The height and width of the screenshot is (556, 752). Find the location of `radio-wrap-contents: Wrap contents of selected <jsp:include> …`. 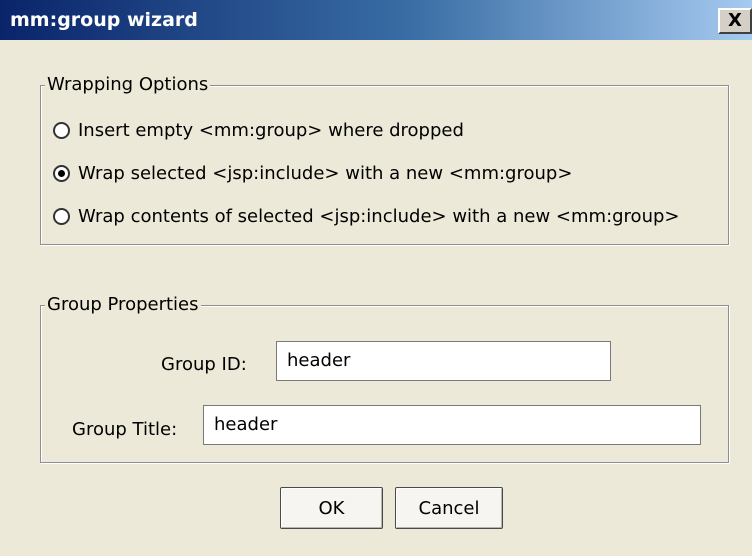

radio-wrap-contents: Wrap contents of selected <jsp:include> … is located at coordinates (366, 216).